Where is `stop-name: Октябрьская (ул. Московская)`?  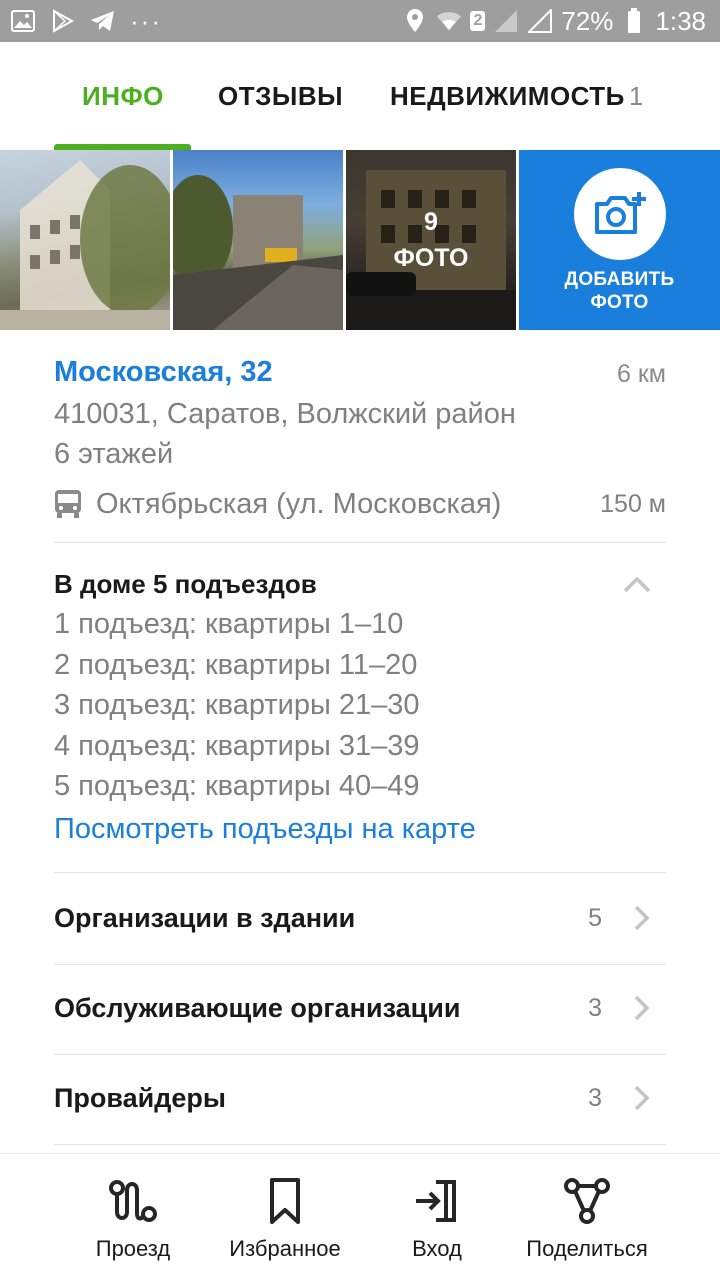 stop-name: Октябрьская (ул. Московская) is located at coordinates (299, 503).